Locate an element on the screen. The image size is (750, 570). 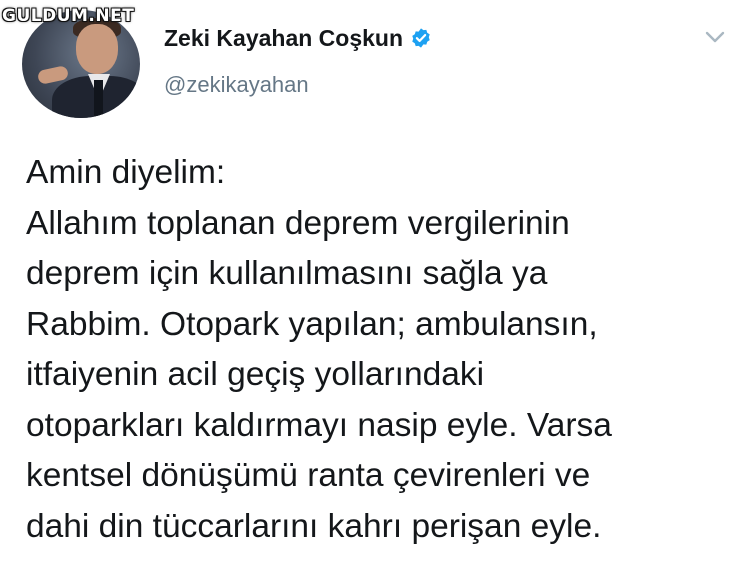
author-display-name: Zeki Kayahan Coşkun is located at coordinates (283, 38).